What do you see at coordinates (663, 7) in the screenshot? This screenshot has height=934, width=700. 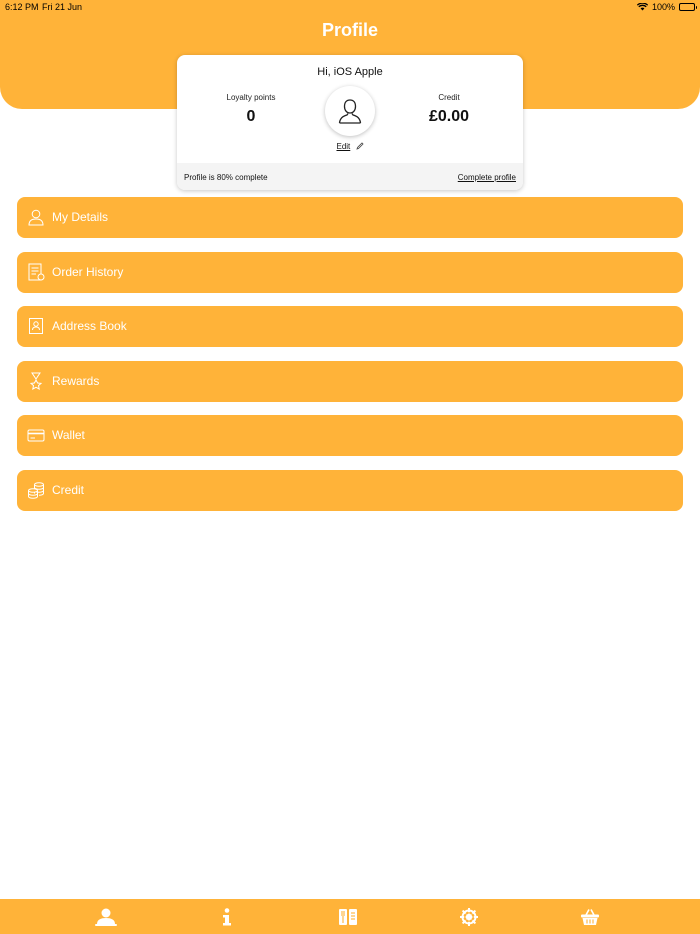 I see `battery-percent: 100%` at bounding box center [663, 7].